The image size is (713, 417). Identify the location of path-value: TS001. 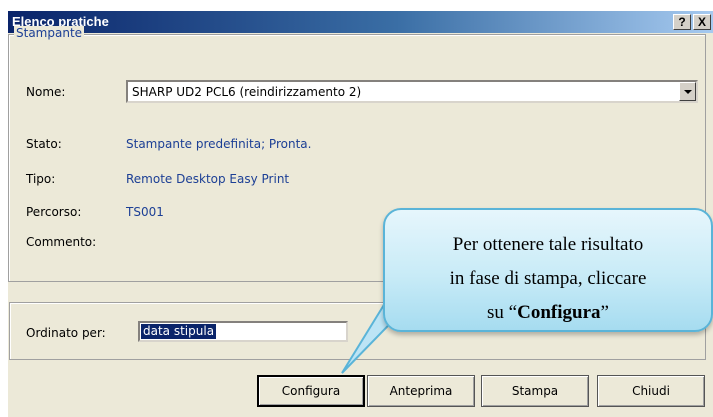
(145, 212).